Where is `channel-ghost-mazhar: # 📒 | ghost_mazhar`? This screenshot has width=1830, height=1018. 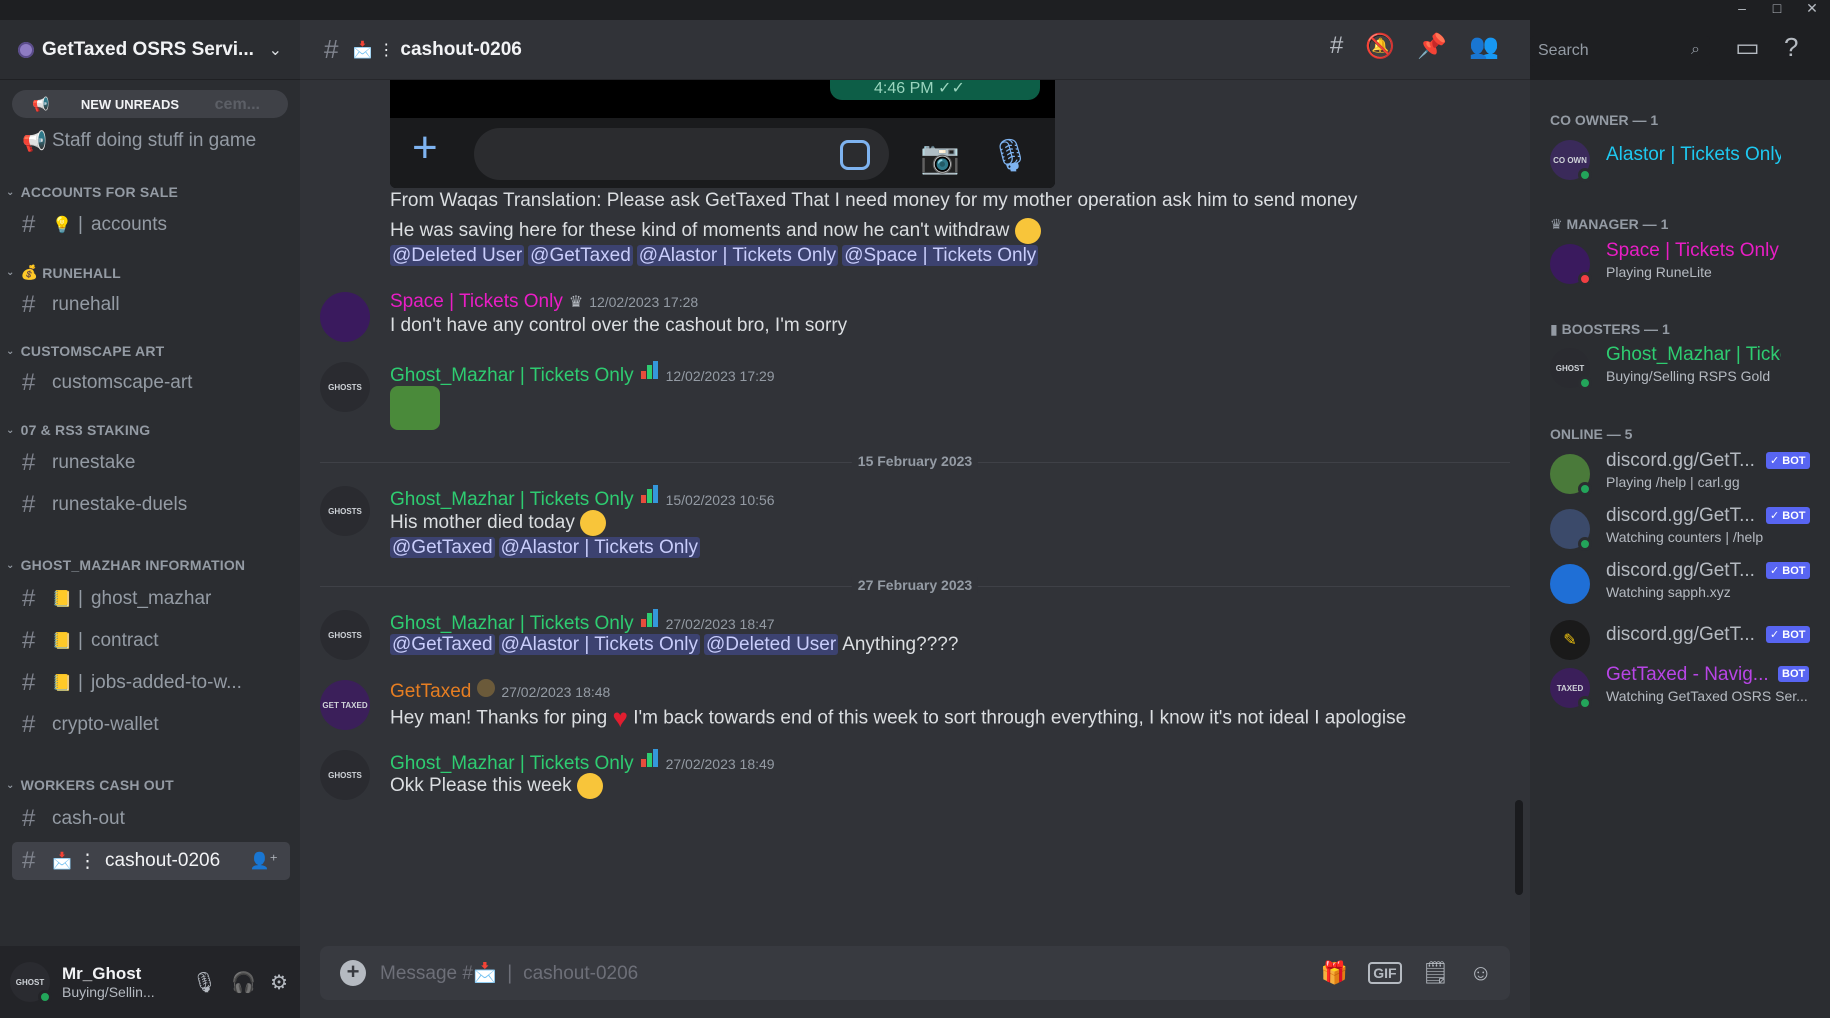 channel-ghost-mazhar: # 📒 | ghost_mazhar is located at coordinates (151, 599).